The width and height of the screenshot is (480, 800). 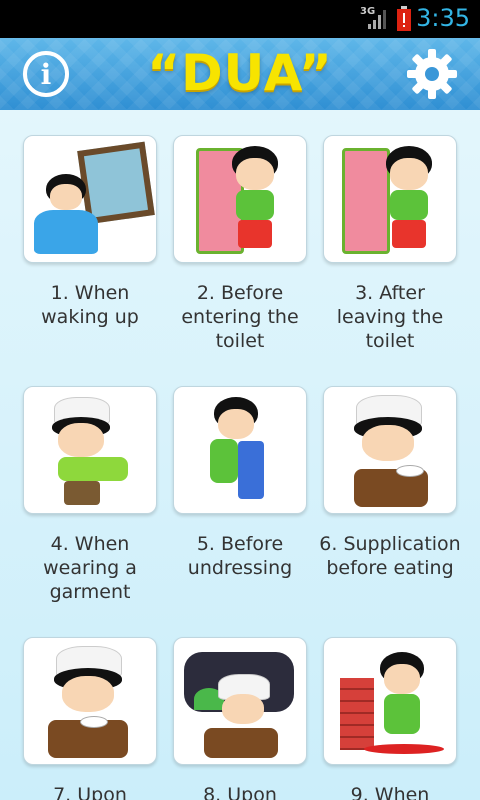 I want to click on dua-label: 5. Before undressing, so click(x=240, y=556).